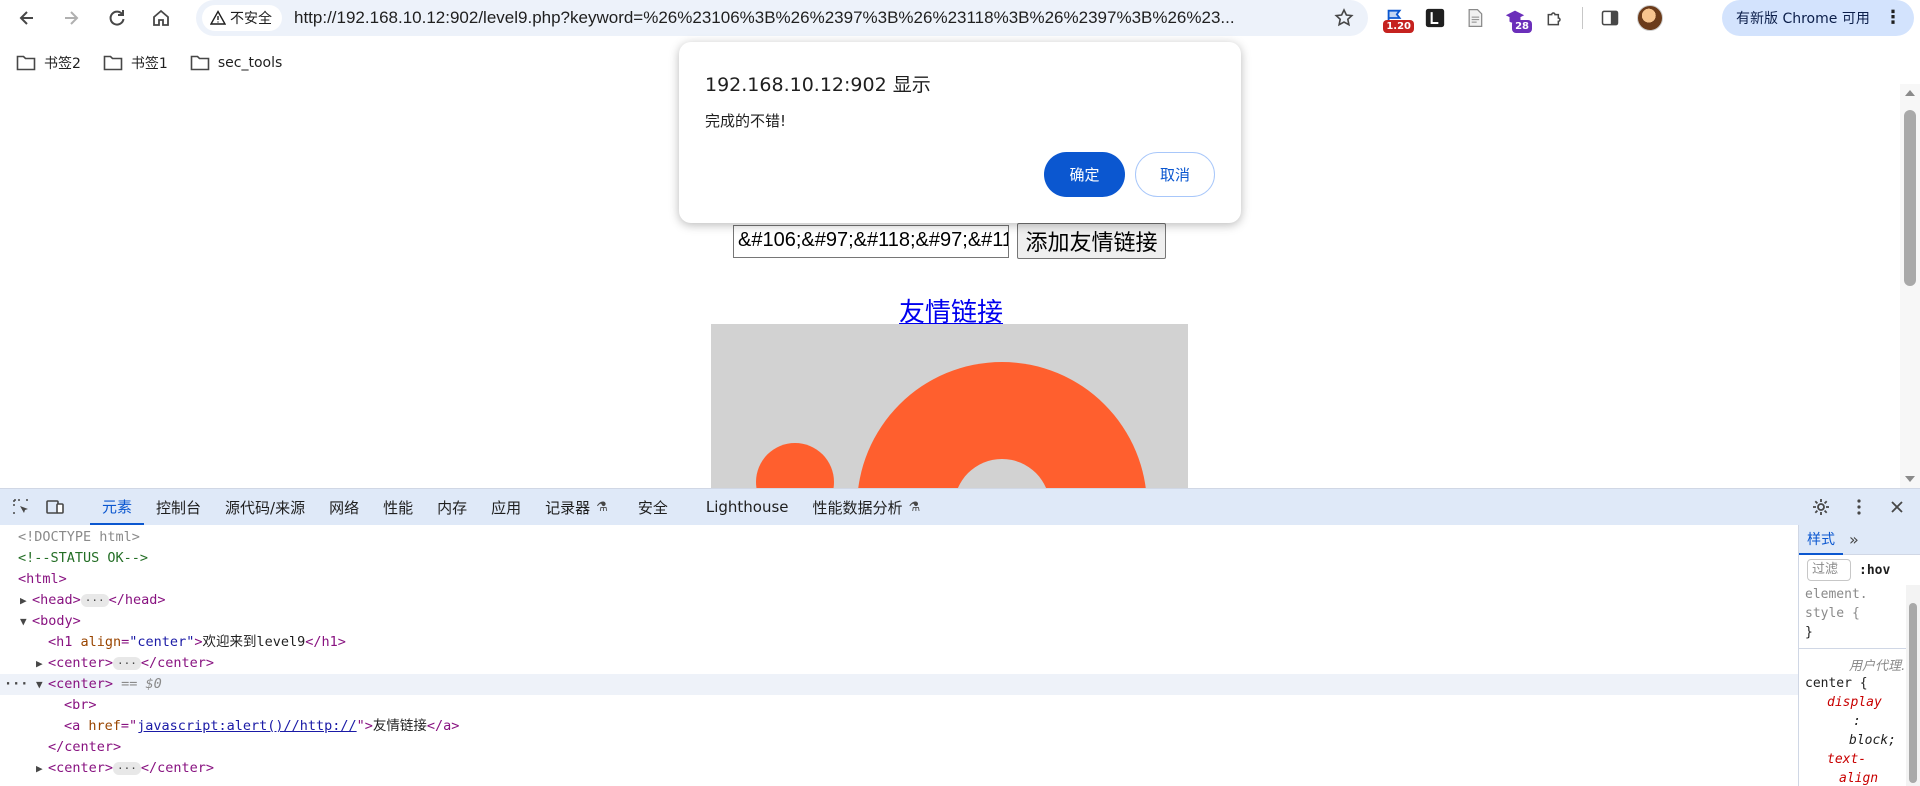 The height and width of the screenshot is (786, 1920). I want to click on dom-node-head: ▶ <head> ··· </head>, so click(899, 600).